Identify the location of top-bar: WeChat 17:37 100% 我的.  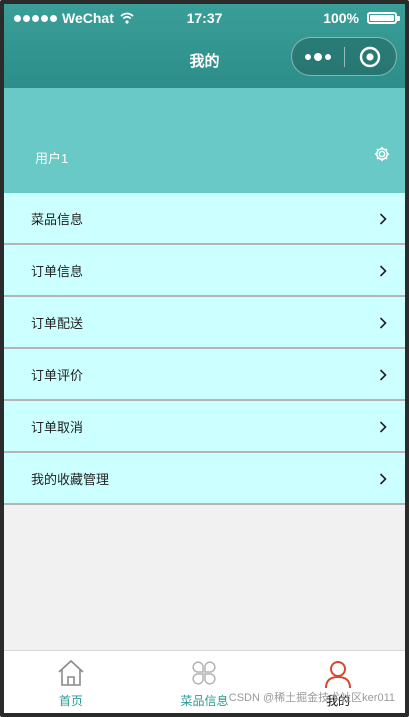
(204, 46).